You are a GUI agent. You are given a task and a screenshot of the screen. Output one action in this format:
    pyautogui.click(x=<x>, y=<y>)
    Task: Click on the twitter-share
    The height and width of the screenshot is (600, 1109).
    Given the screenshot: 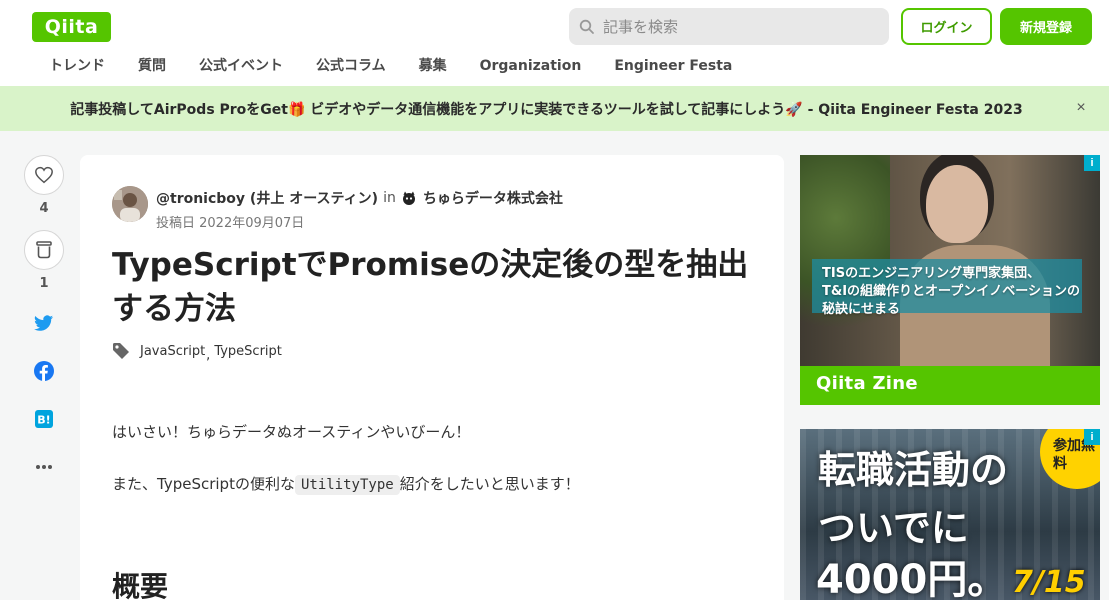 What is the action you would take?
    pyautogui.click(x=44, y=323)
    